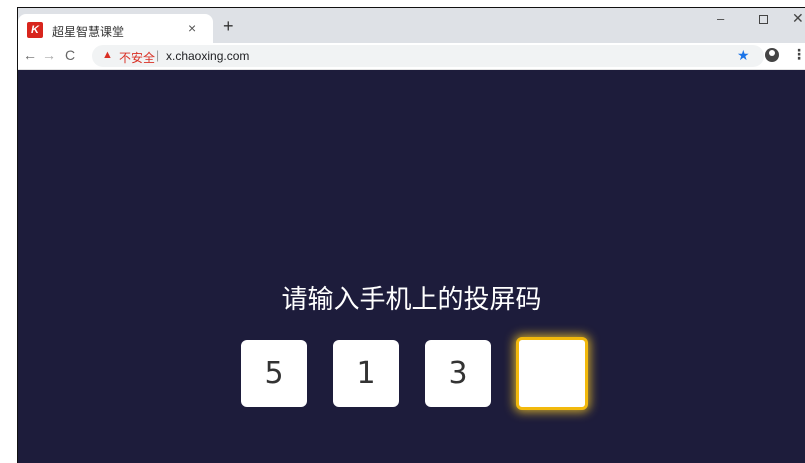 This screenshot has height=463, width=805. Describe the element at coordinates (137, 57) in the screenshot. I see `security-label: 不安全` at that location.